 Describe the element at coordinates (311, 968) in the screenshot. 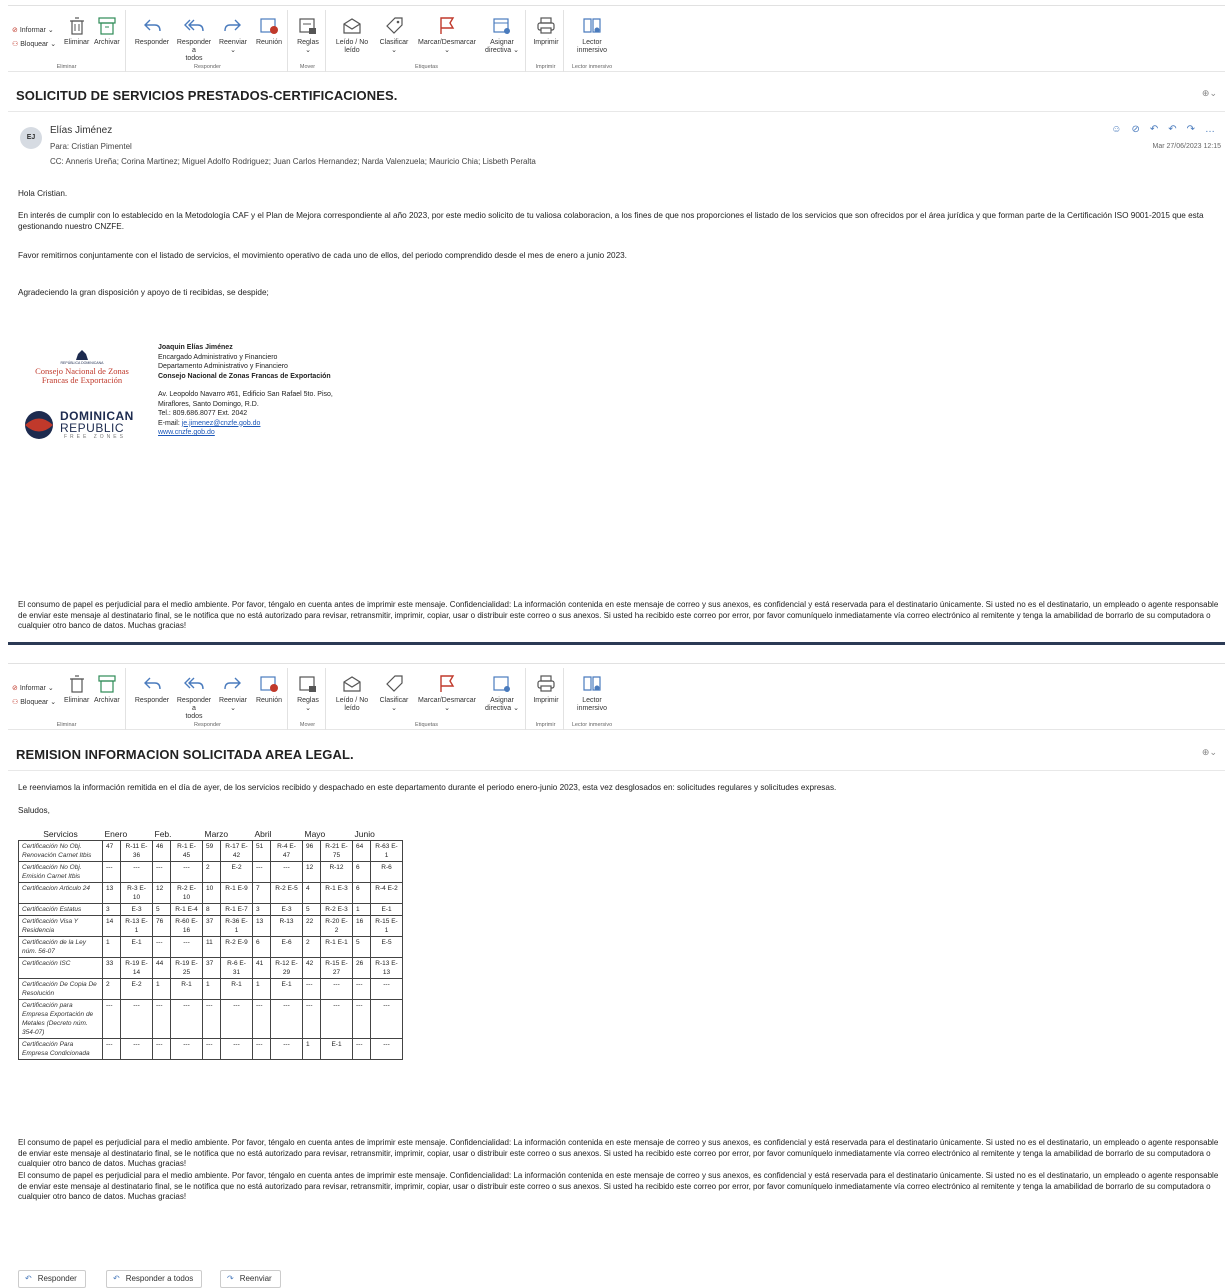

I see `total-cell: 42` at that location.